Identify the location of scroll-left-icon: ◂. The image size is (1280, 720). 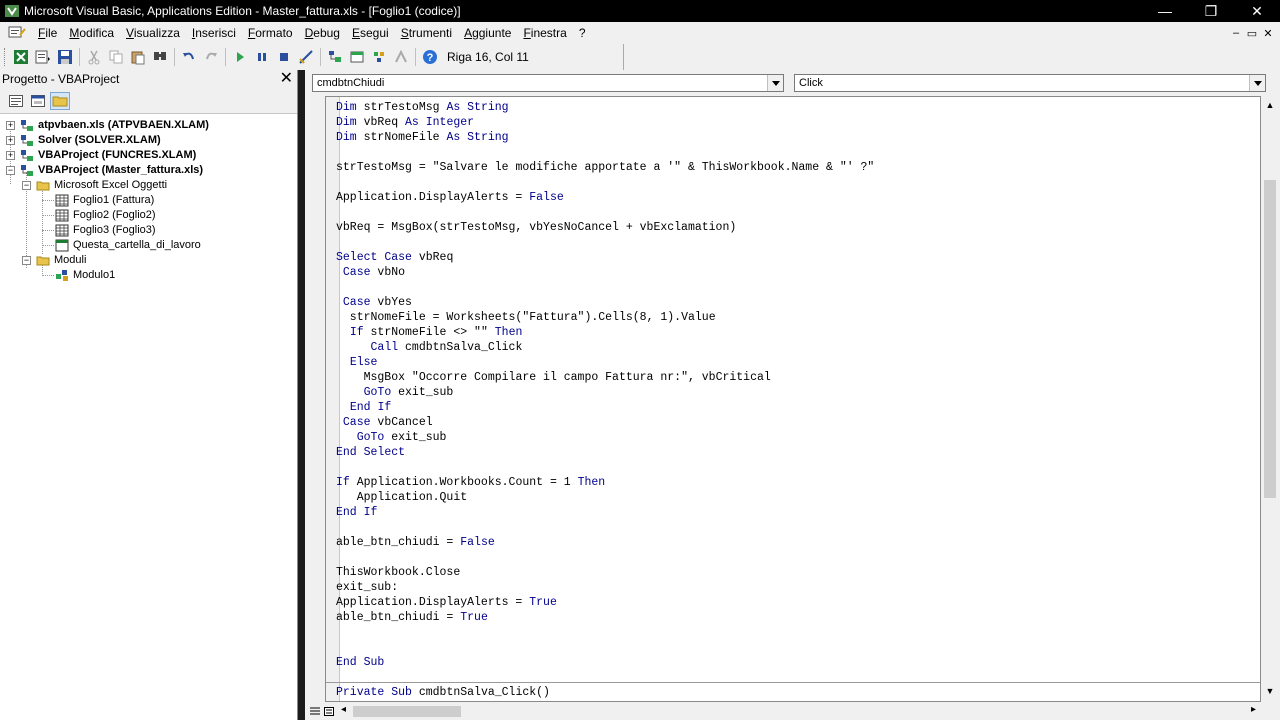
(343, 709).